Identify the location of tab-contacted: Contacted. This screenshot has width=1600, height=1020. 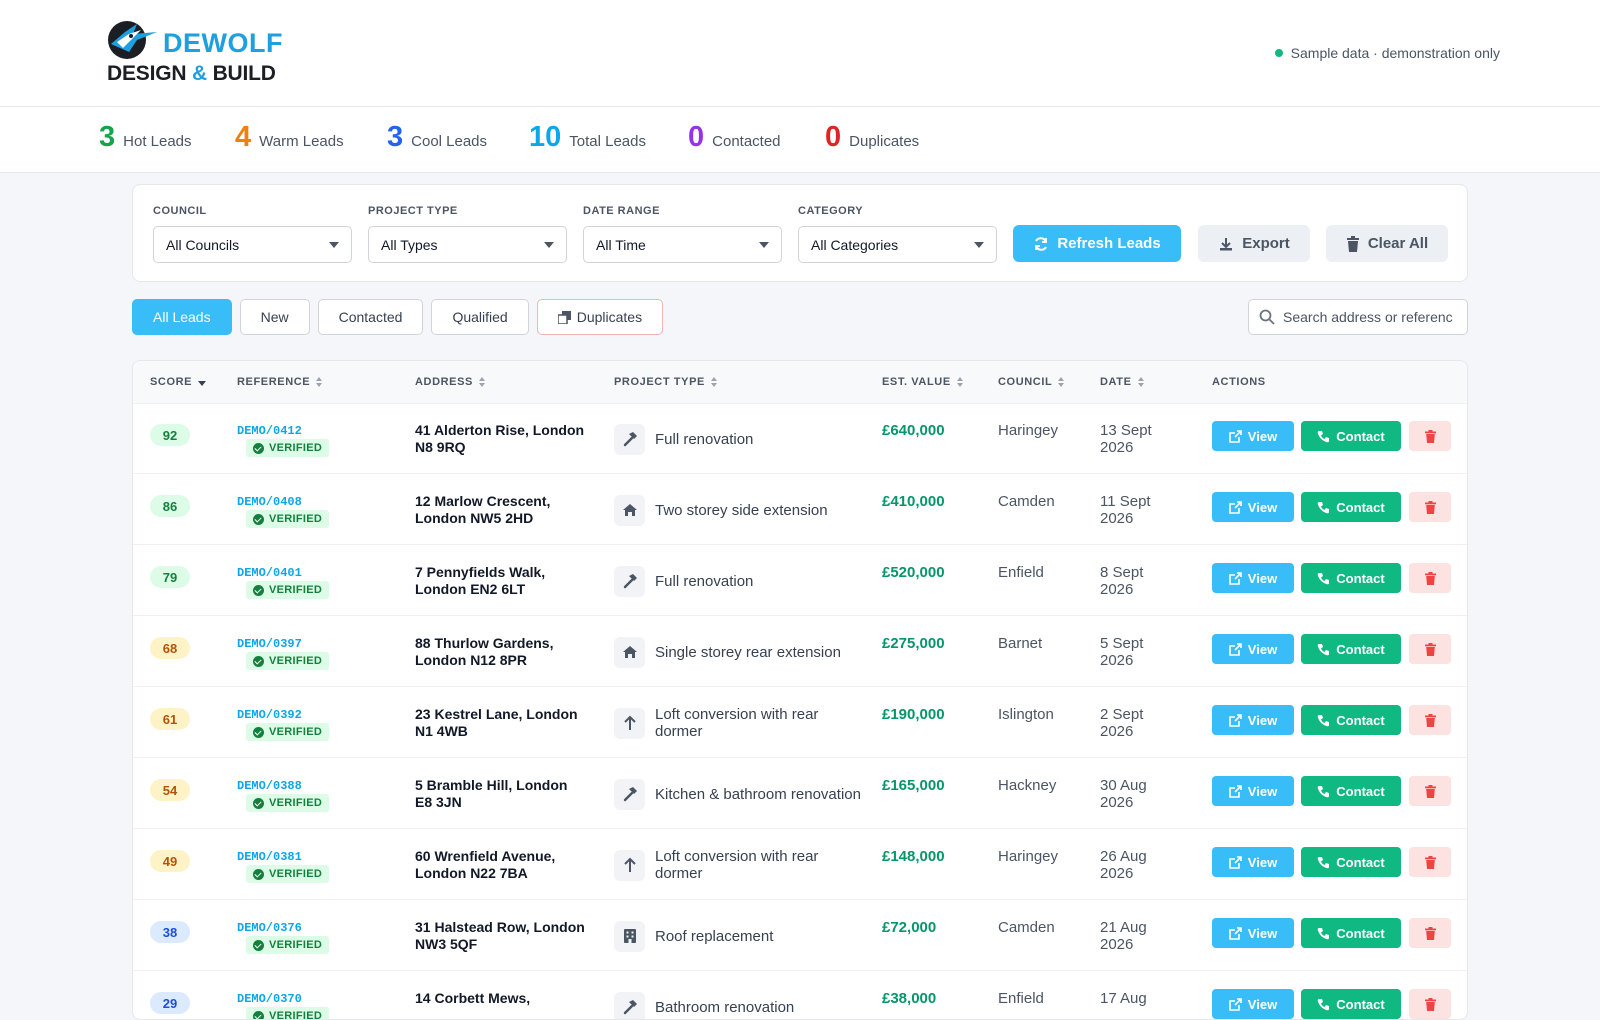
(371, 317).